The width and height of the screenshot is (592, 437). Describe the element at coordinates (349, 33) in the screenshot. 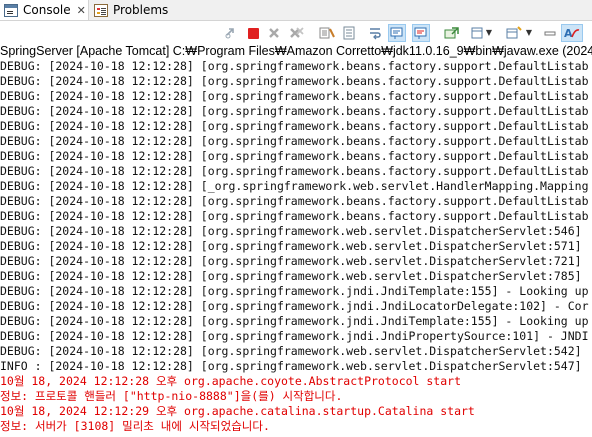

I see `scroll-lock-icon` at that location.